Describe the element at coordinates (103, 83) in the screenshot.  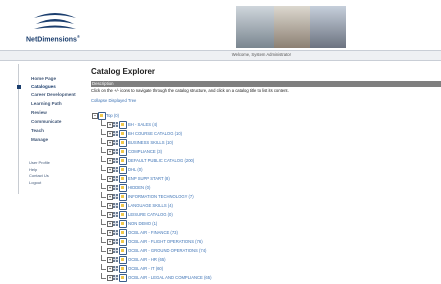
I see `description-label: Description` at that location.